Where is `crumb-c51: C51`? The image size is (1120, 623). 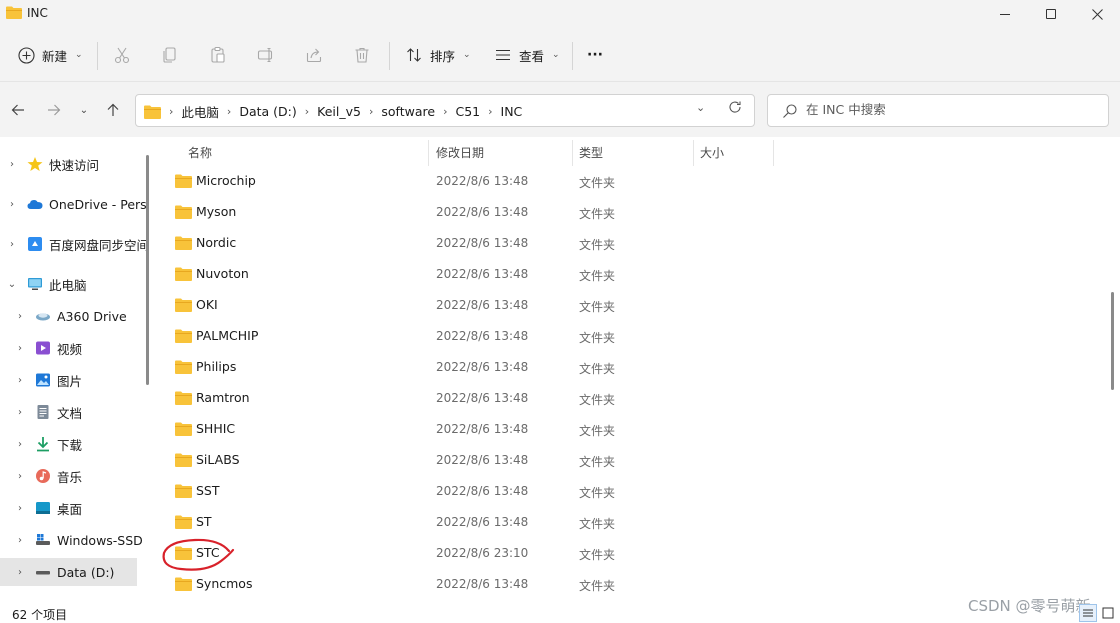 crumb-c51: C51 is located at coordinates (467, 111).